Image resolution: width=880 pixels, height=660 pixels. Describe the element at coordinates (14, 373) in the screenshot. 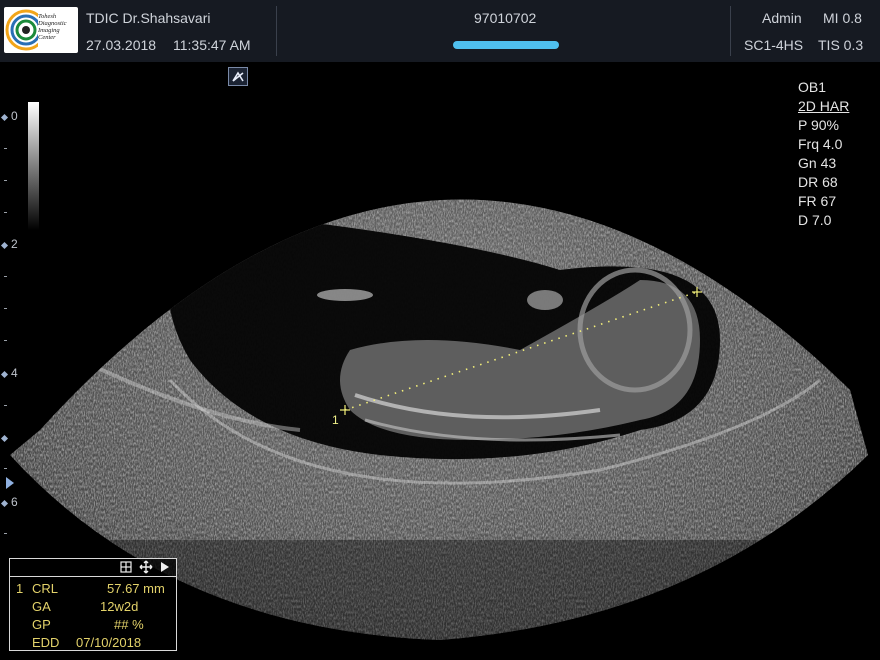

I see `depth-label-4: 4` at that location.